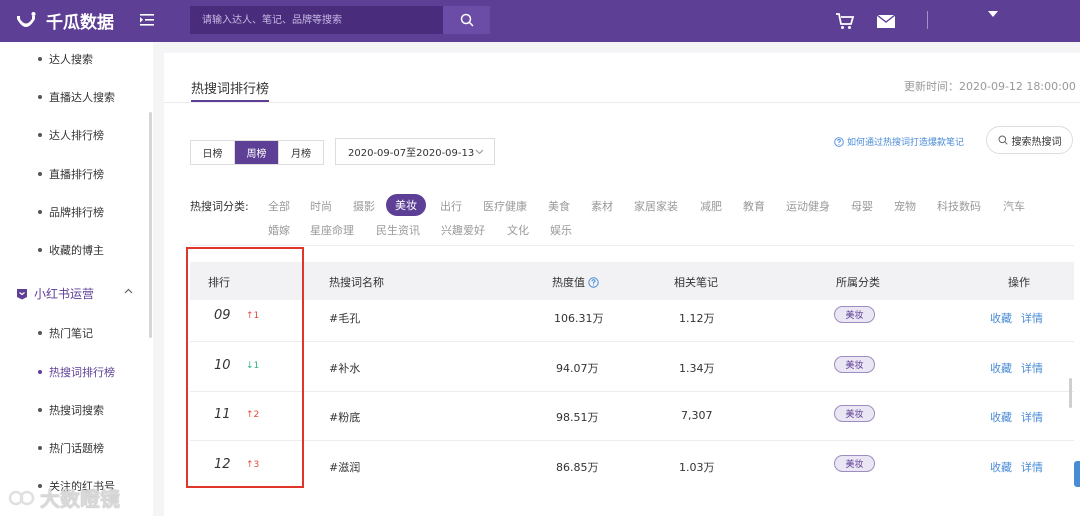  I want to click on keyword-cell: #毛孔, so click(344, 318).